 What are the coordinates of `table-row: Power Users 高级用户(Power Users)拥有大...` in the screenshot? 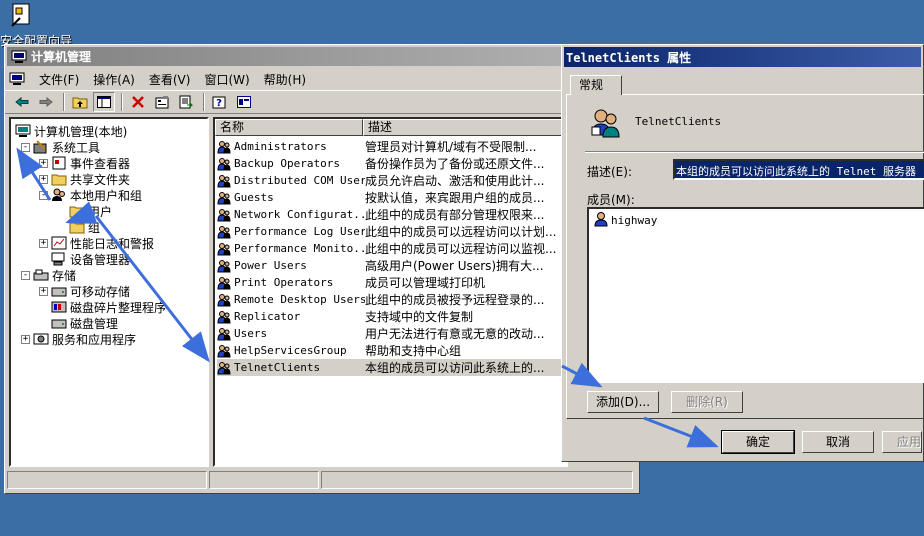 It's located at (391, 265).